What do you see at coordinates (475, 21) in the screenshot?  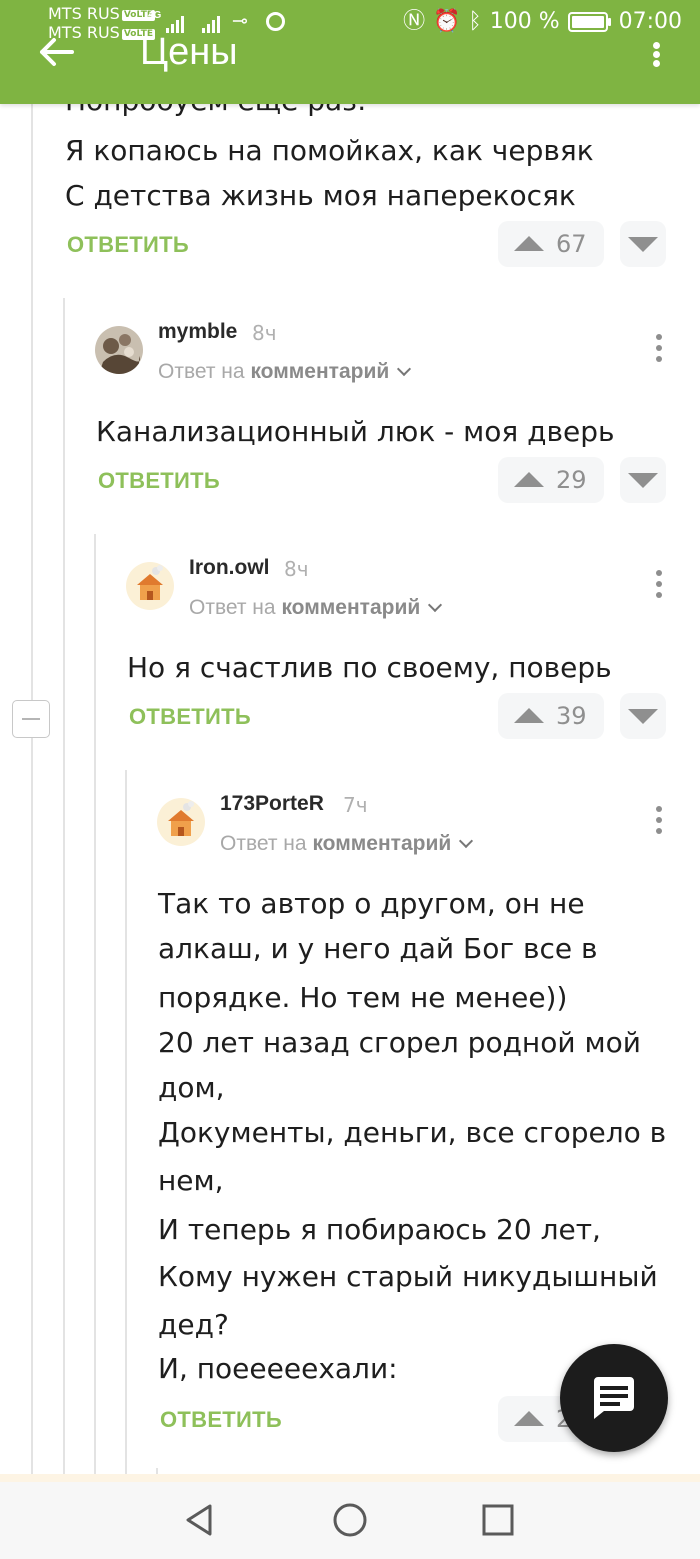 I see `bluetooth-icon: ᛒ` at bounding box center [475, 21].